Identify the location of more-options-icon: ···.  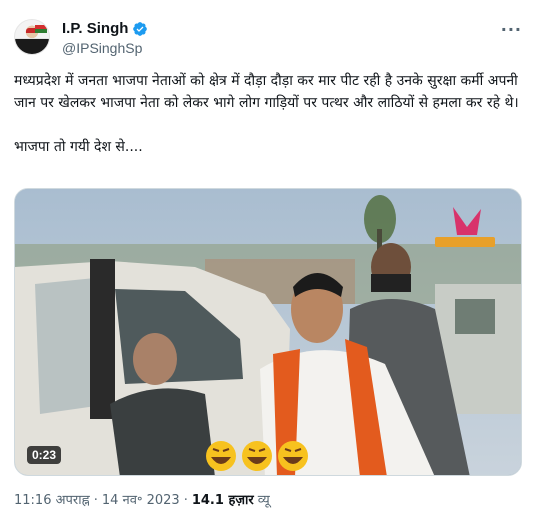
(511, 29).